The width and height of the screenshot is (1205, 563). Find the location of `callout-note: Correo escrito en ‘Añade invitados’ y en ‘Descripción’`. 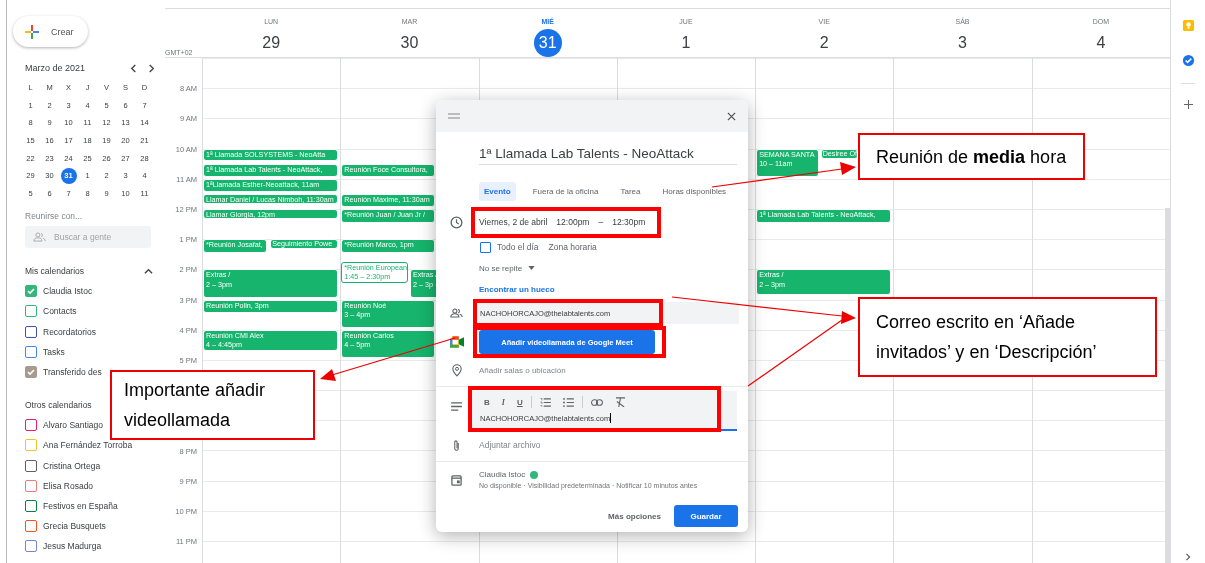

callout-note: Correo escrito en ‘Añade invitados’ y en ‘Descripción’ is located at coordinates (1007, 337).